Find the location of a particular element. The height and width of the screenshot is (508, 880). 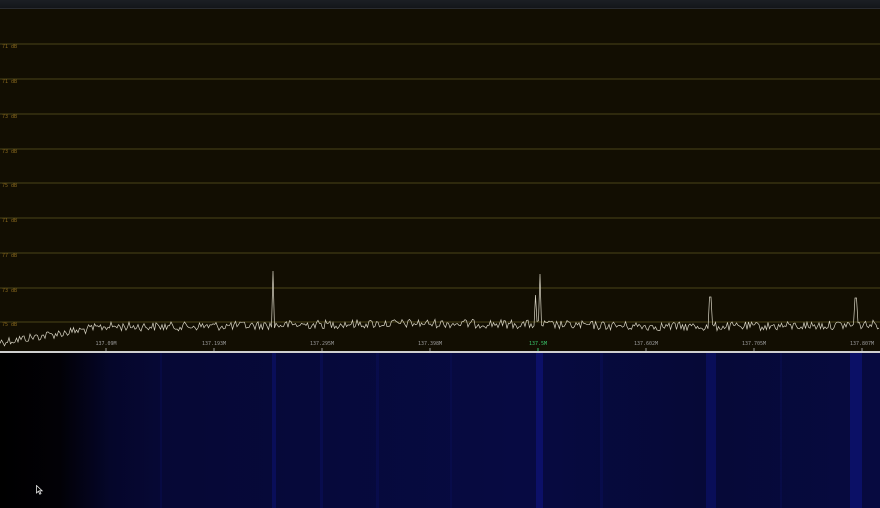

top-toolbar-strip is located at coordinates (440, 4).